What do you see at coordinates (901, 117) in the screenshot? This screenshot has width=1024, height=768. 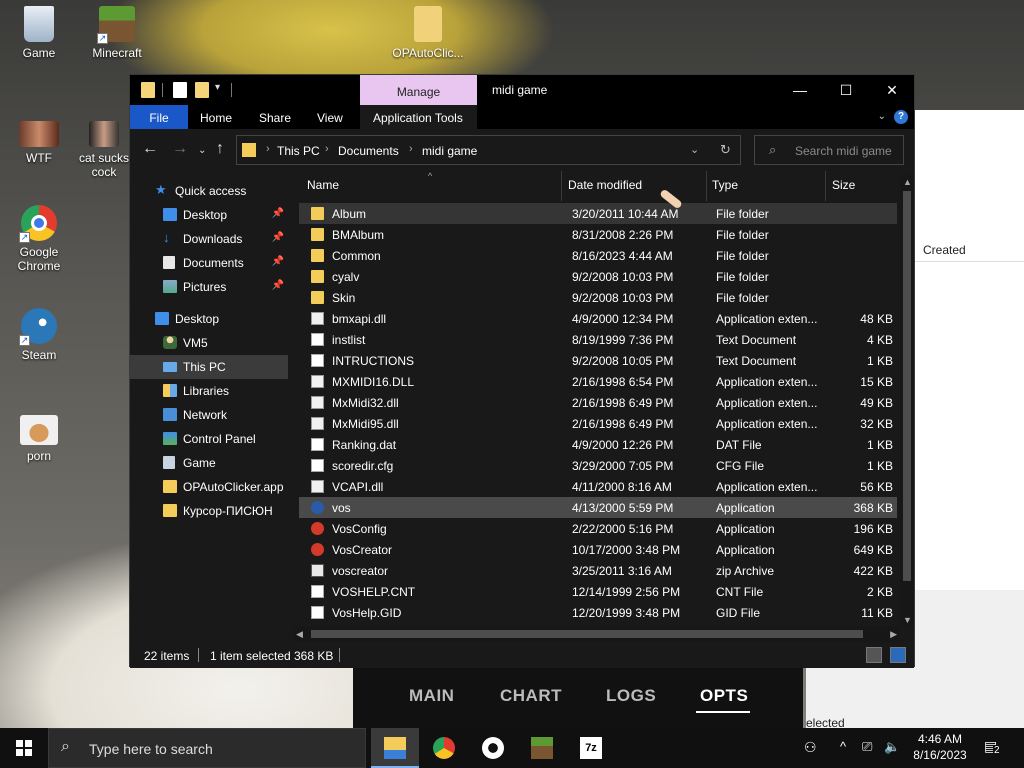 I see `help-icon: ?` at bounding box center [901, 117].